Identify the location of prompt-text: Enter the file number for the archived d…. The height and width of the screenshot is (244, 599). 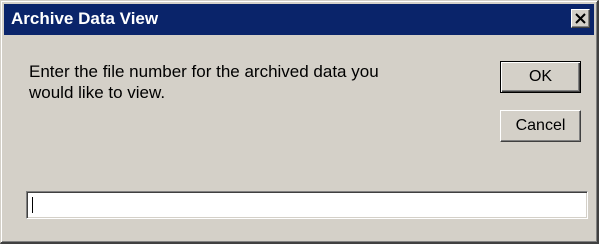
(239, 82).